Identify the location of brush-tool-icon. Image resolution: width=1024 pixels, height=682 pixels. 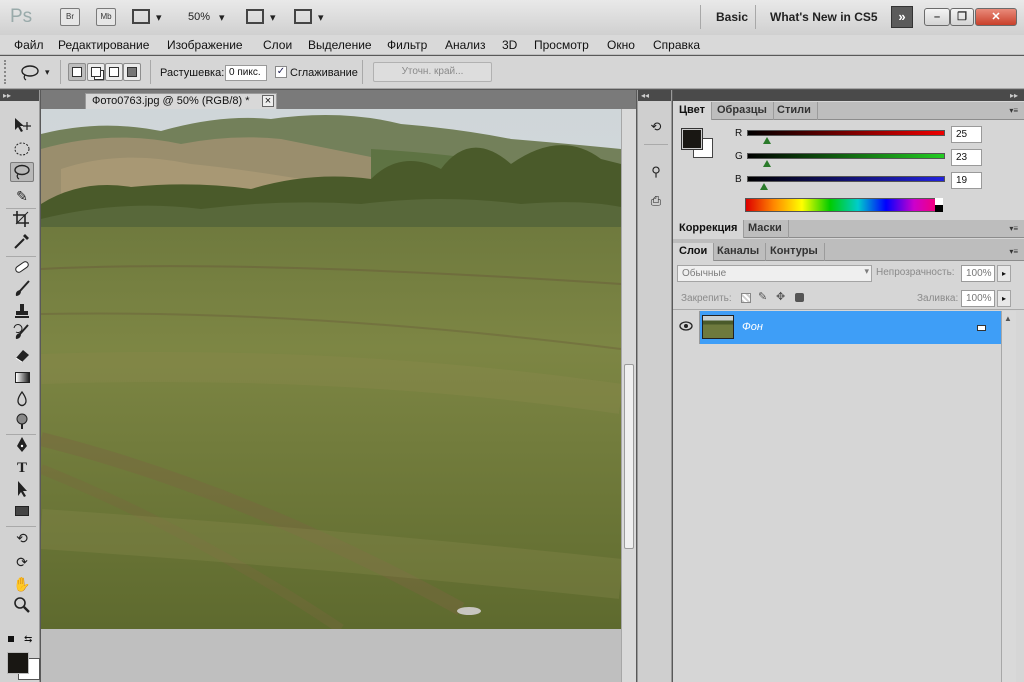
(22, 290).